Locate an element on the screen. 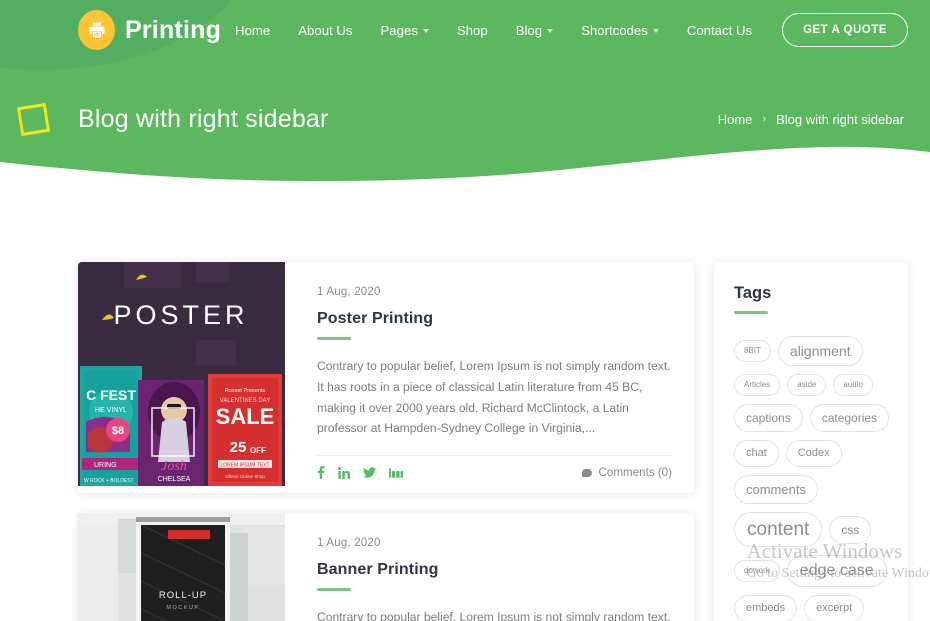 This screenshot has height=621, width=930. nav-item-pages: Pages is located at coordinates (404, 30).